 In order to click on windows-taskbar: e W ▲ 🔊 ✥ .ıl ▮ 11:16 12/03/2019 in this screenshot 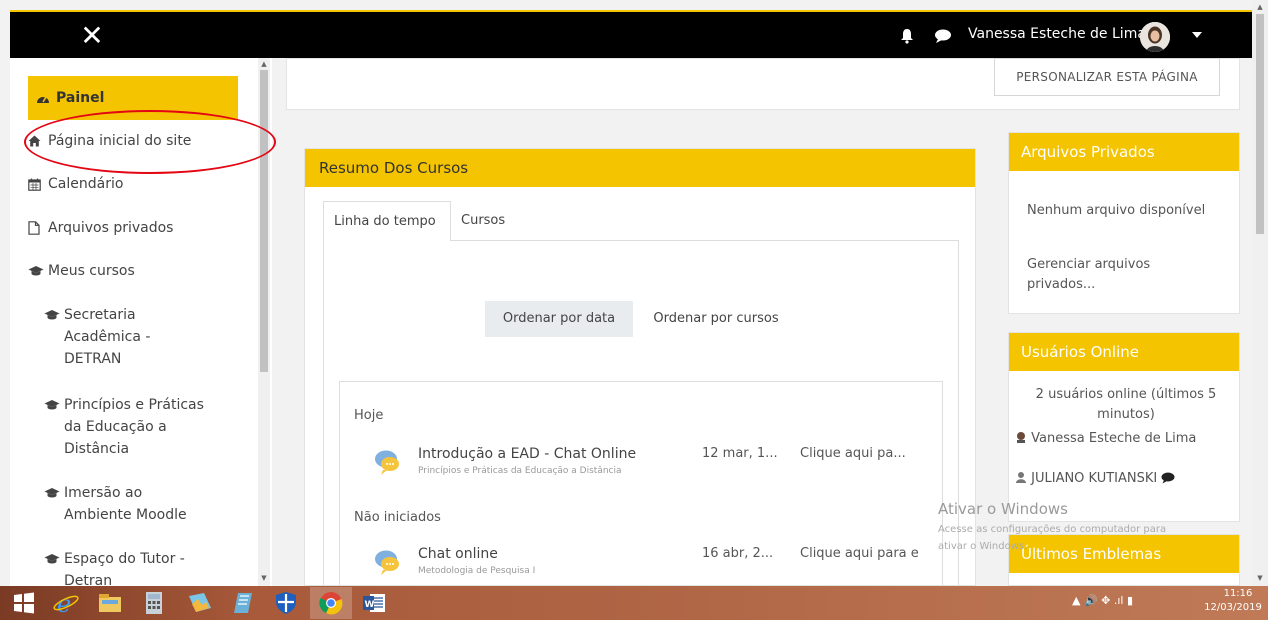, I will do `click(634, 603)`.